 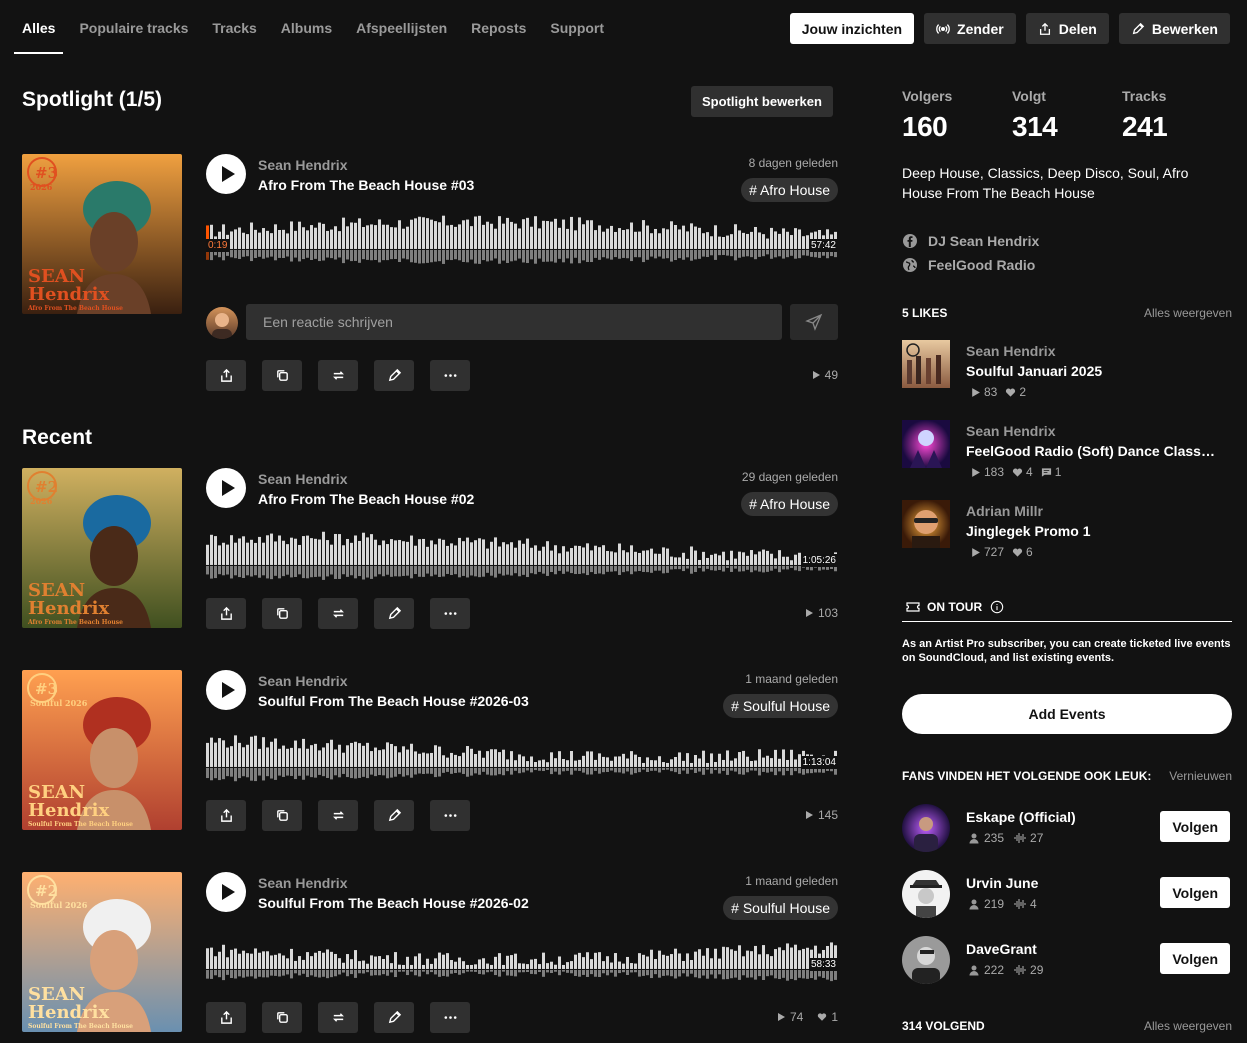 What do you see at coordinates (970, 241) in the screenshot?
I see `facebook-link: DJ Sean Hendrix` at bounding box center [970, 241].